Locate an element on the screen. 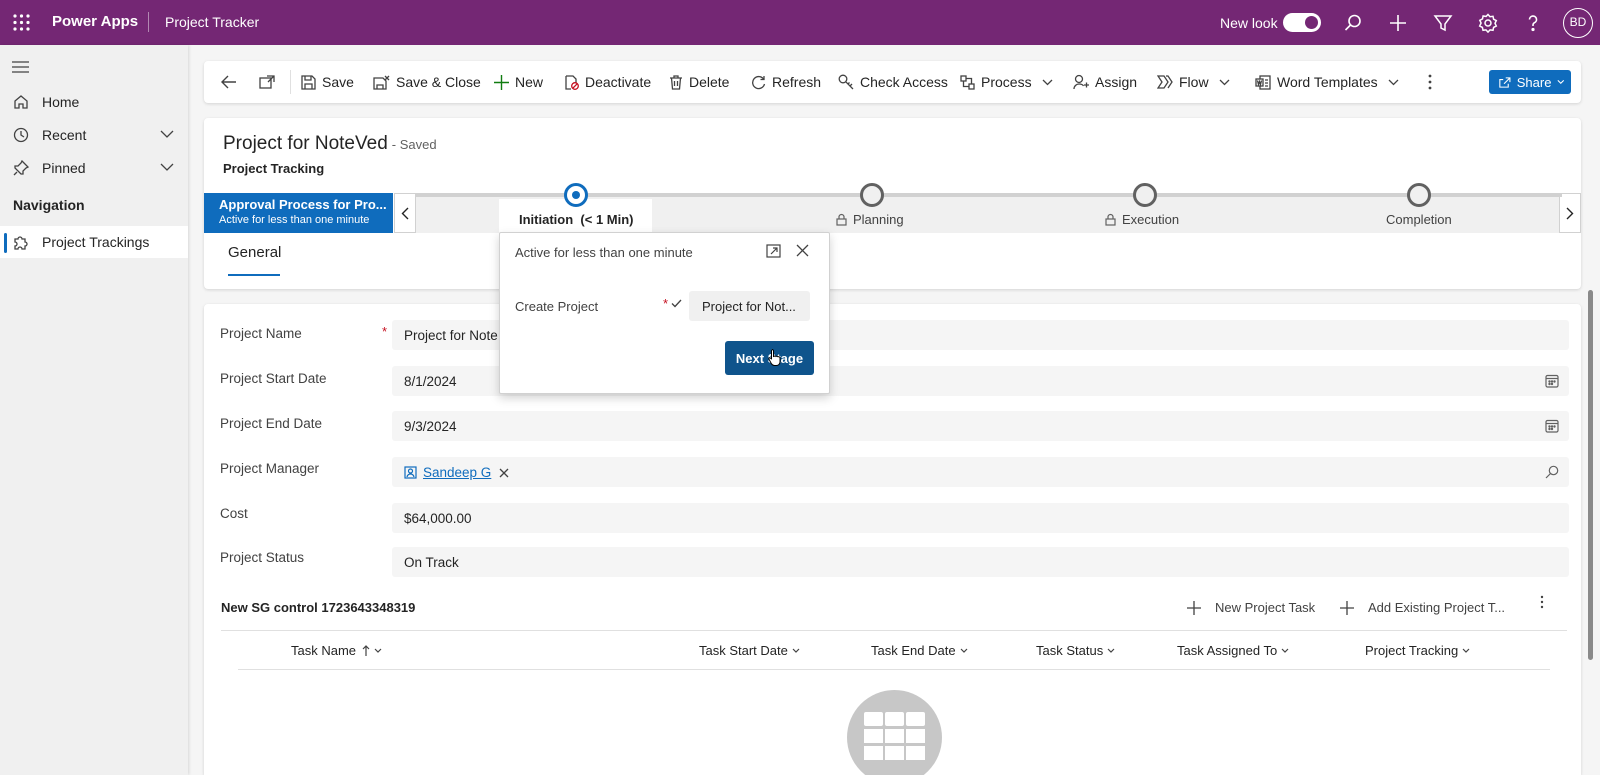  tab-general: General is located at coordinates (254, 252).